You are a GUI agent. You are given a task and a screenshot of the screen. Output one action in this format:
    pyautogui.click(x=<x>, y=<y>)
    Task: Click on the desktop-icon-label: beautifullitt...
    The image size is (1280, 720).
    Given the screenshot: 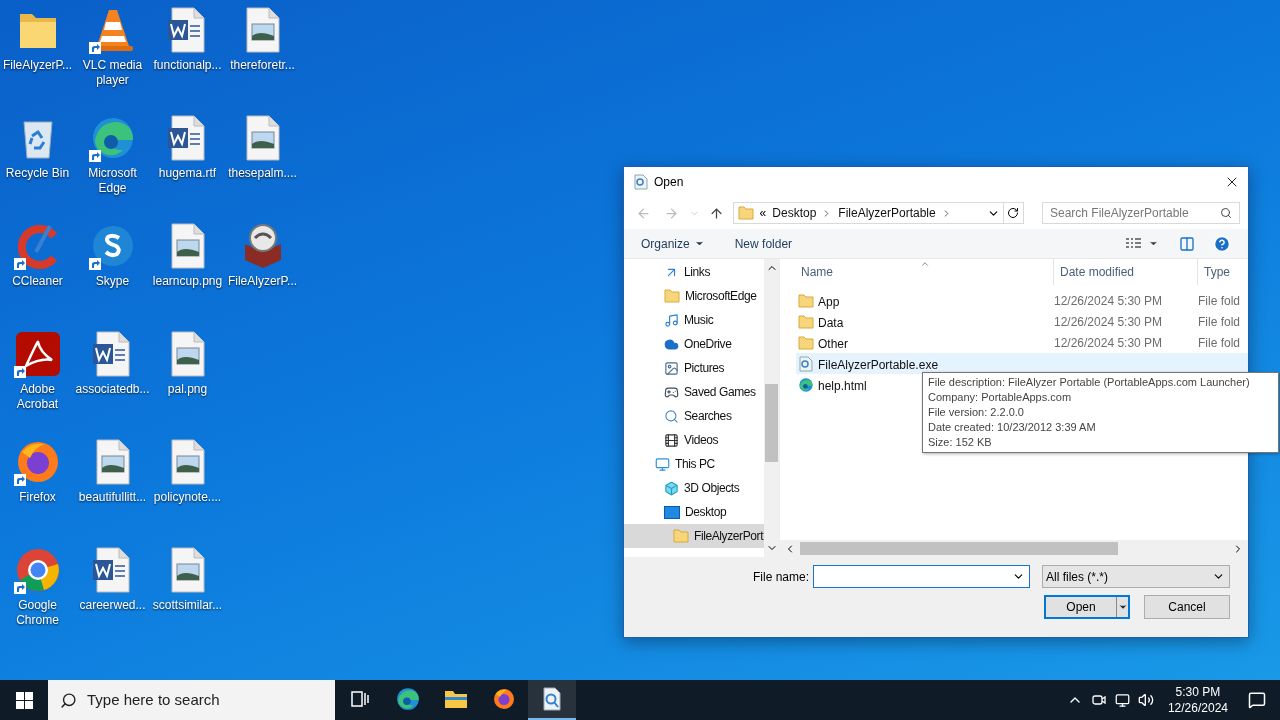 What is the action you would take?
    pyautogui.click(x=112, y=497)
    